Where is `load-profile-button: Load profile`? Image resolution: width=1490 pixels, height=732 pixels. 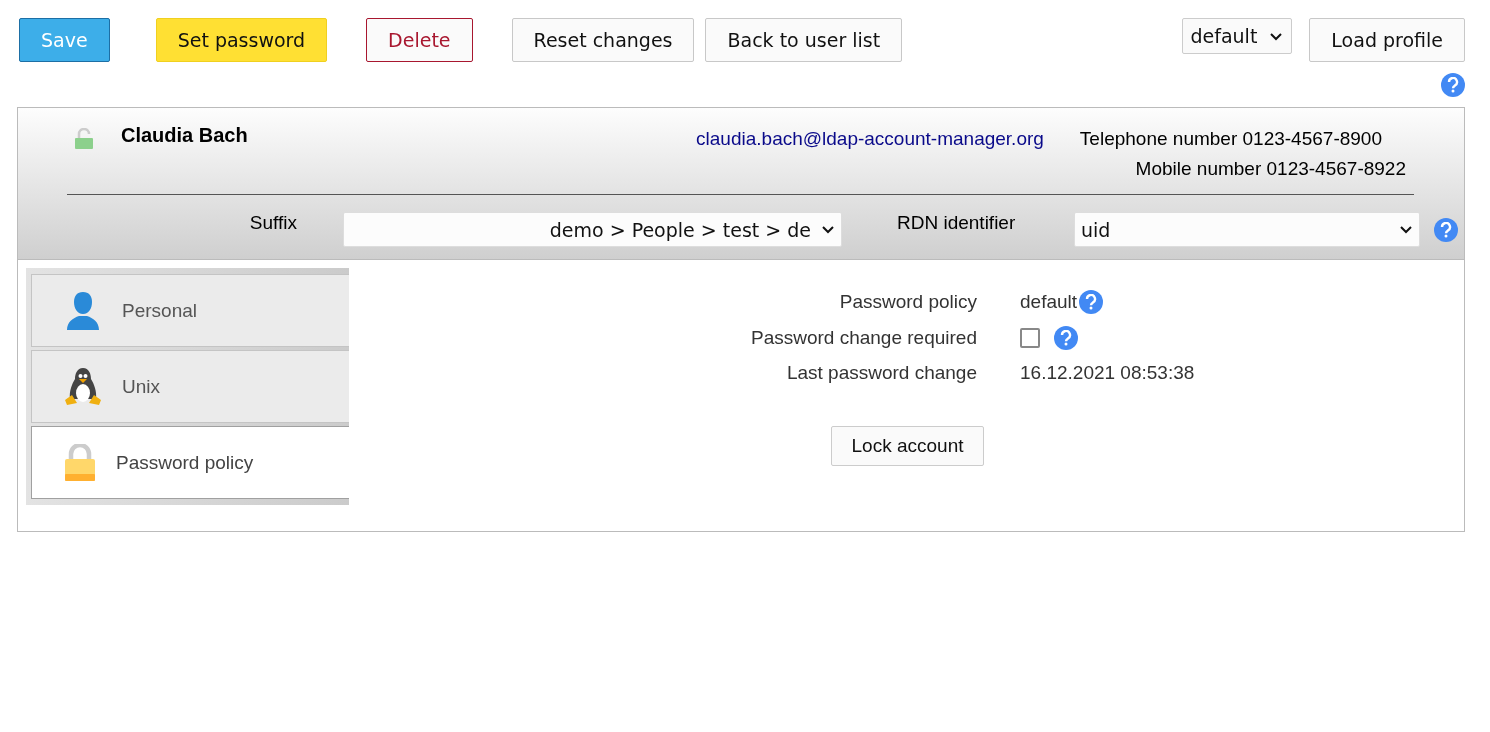 load-profile-button: Load profile is located at coordinates (1387, 40).